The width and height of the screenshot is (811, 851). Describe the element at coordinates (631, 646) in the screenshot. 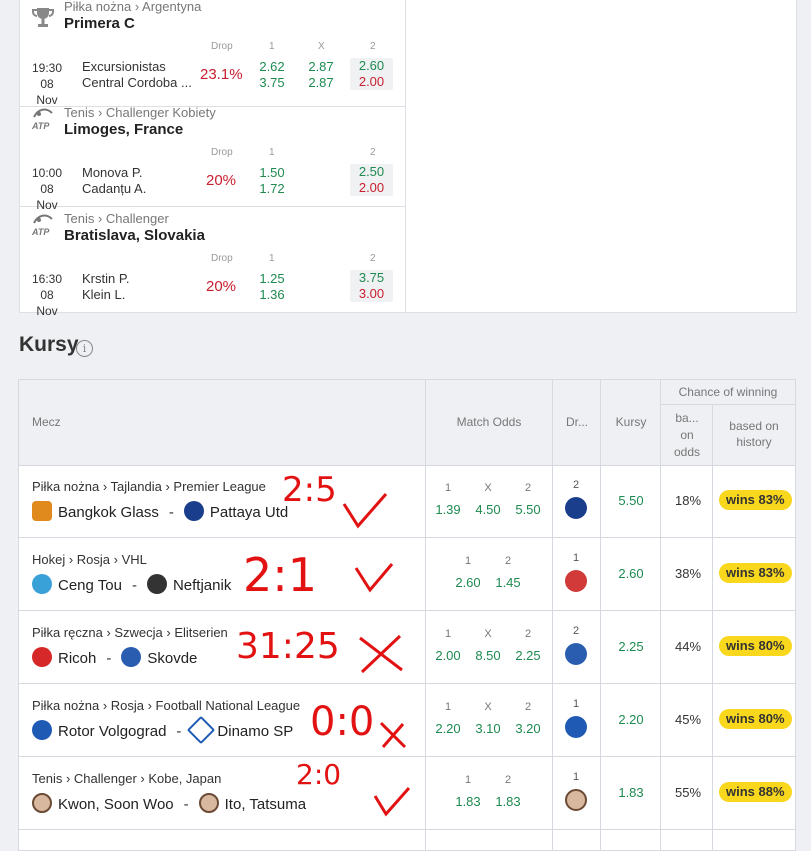

I see `kurs-value: 2.25` at that location.